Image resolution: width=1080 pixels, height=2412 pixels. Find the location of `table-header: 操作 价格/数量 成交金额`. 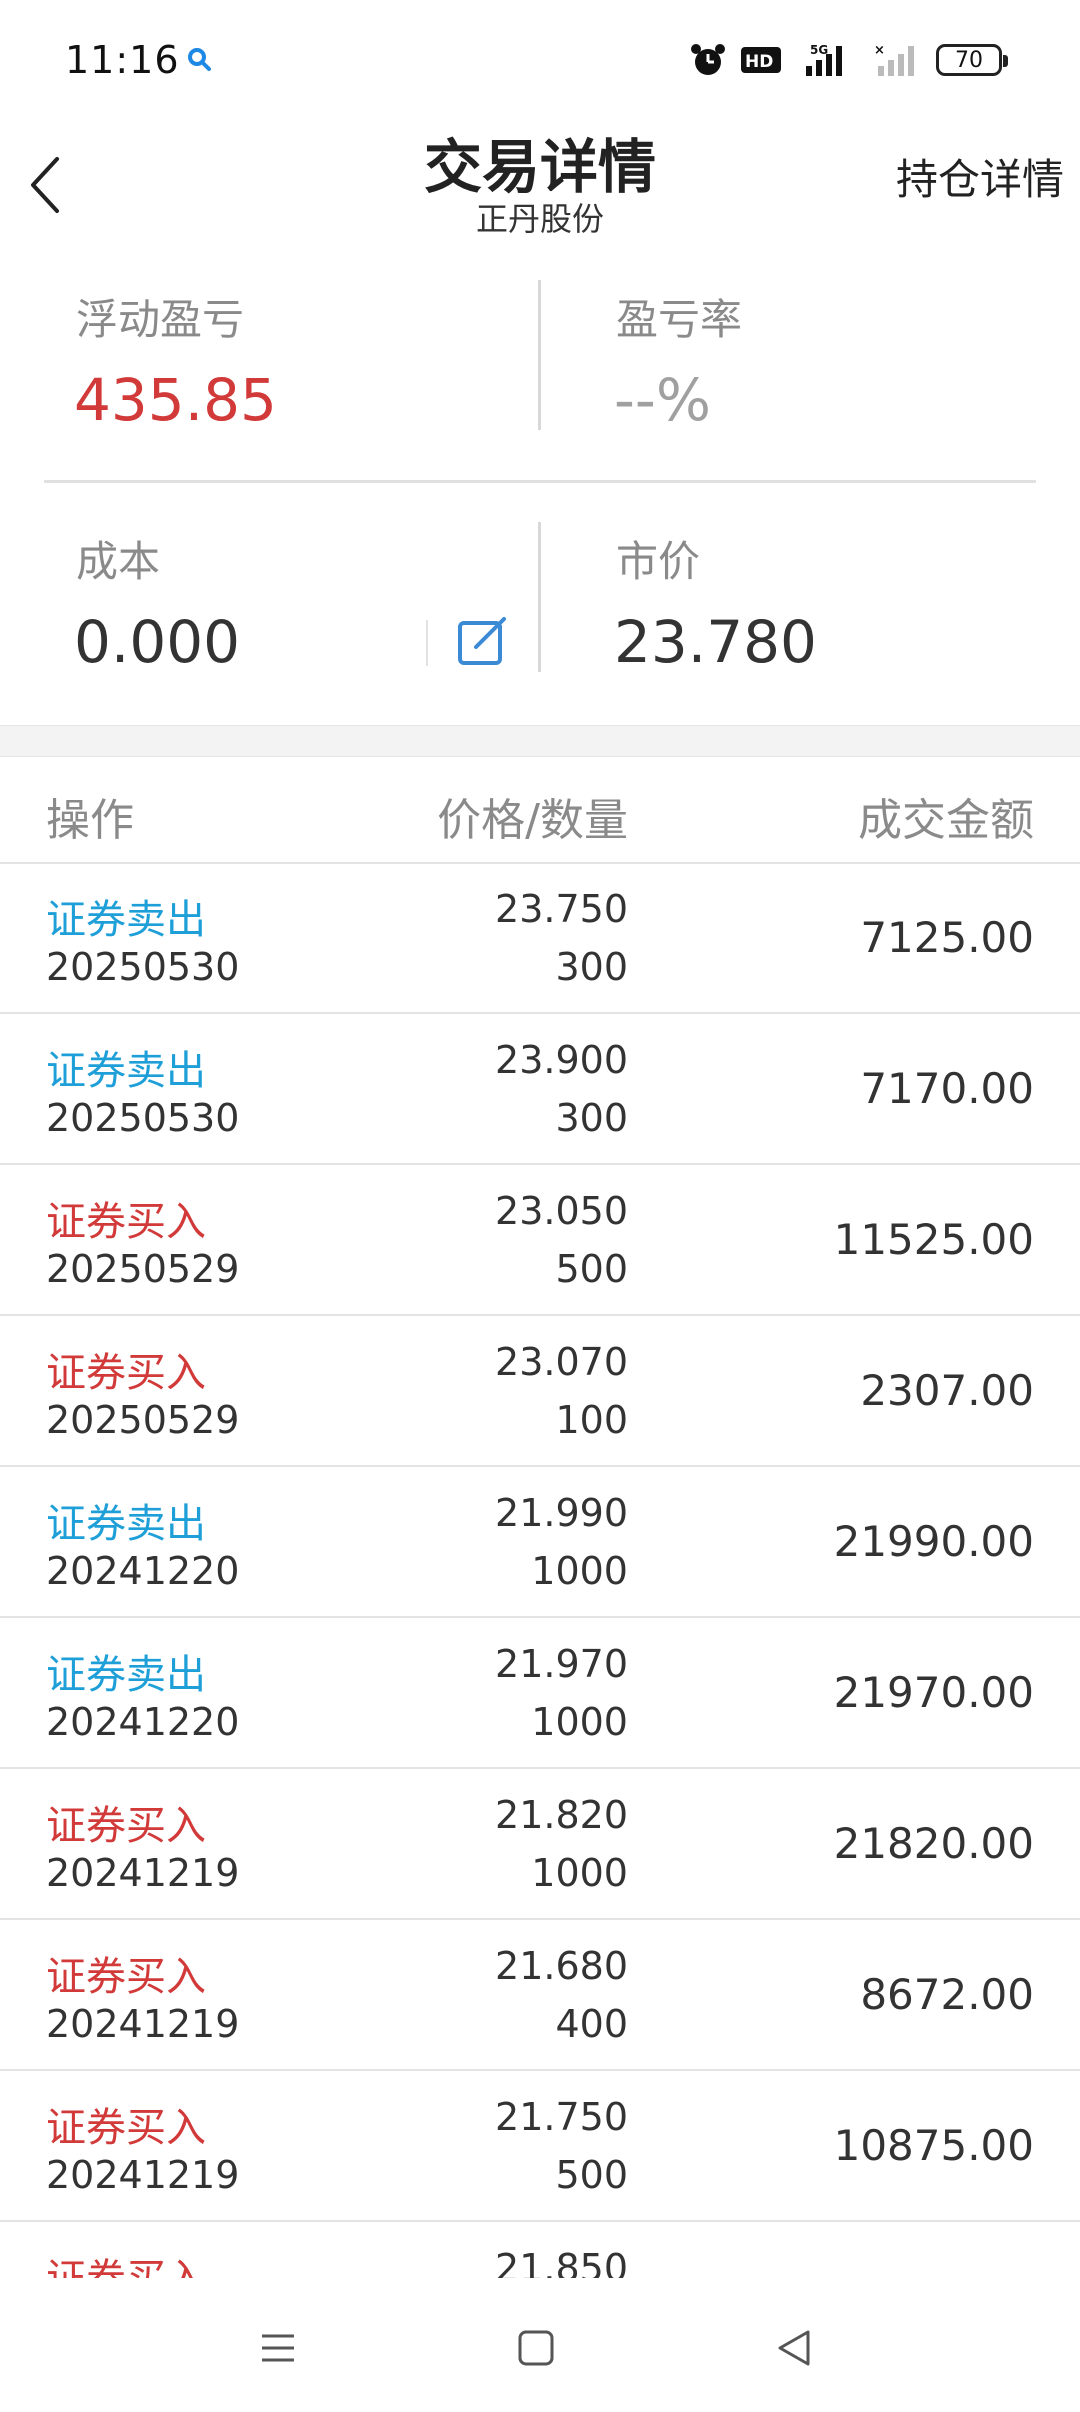

table-header: 操作 价格/数量 成交金额 is located at coordinates (540, 810).